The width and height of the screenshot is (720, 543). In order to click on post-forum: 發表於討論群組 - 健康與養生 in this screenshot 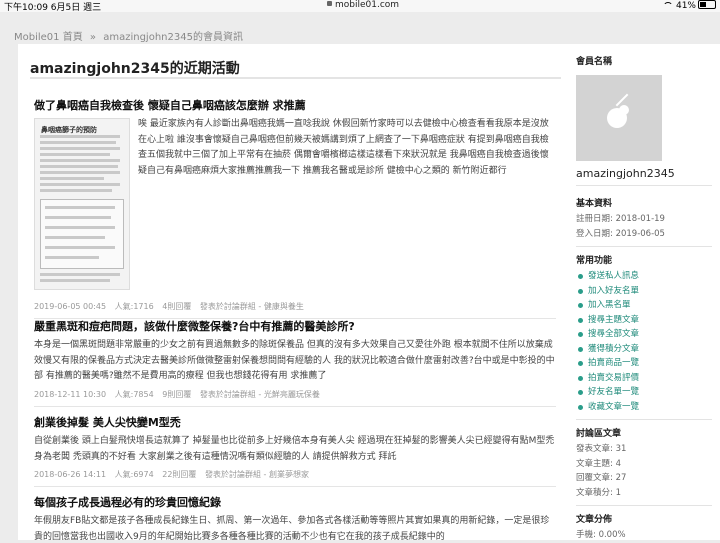, I will do `click(252, 306)`.